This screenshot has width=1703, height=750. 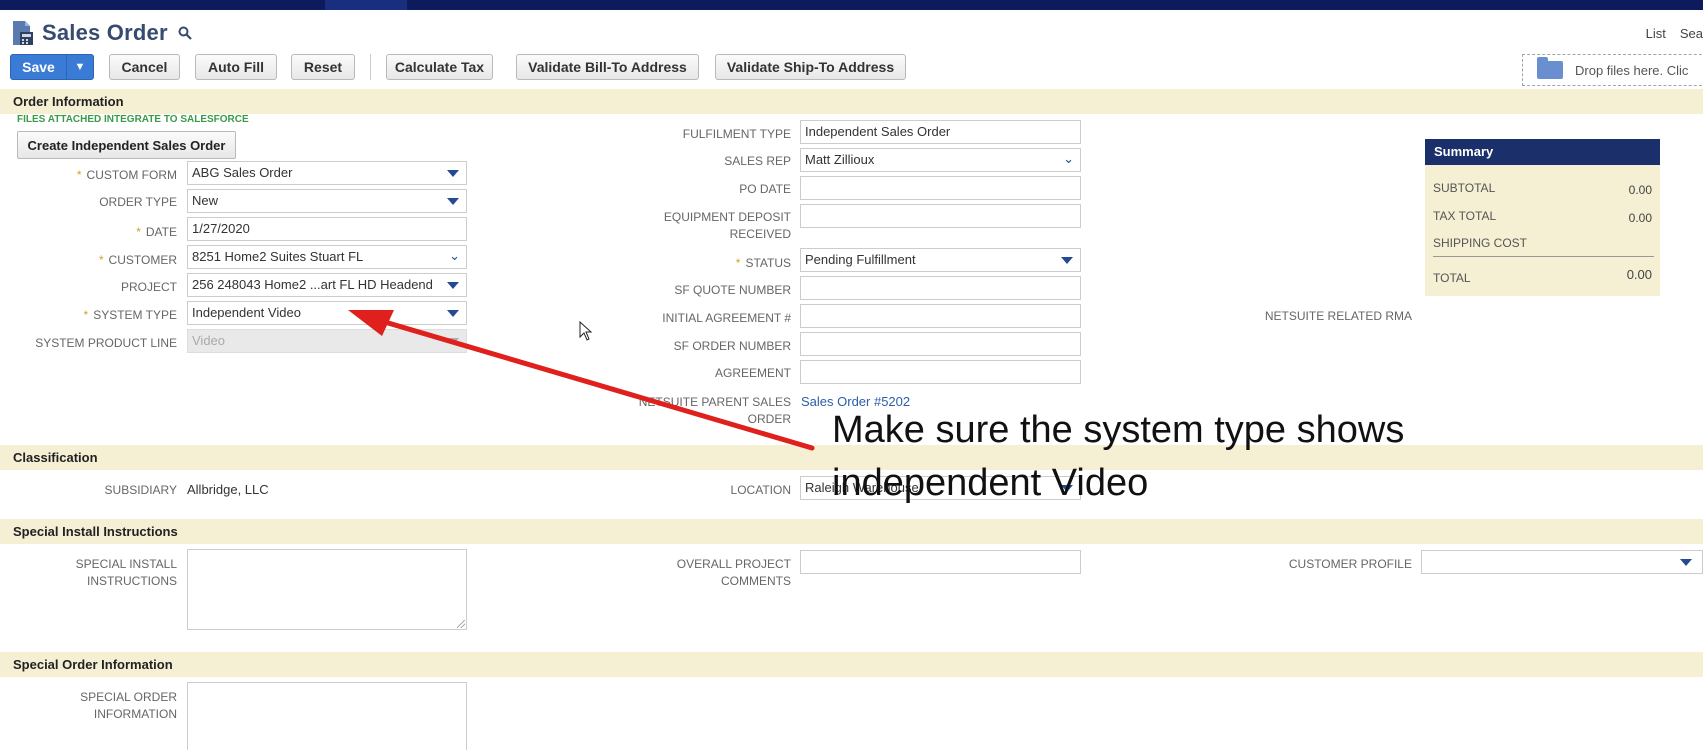 What do you see at coordinates (581, 380) in the screenshot?
I see `annotation-arrow` at bounding box center [581, 380].